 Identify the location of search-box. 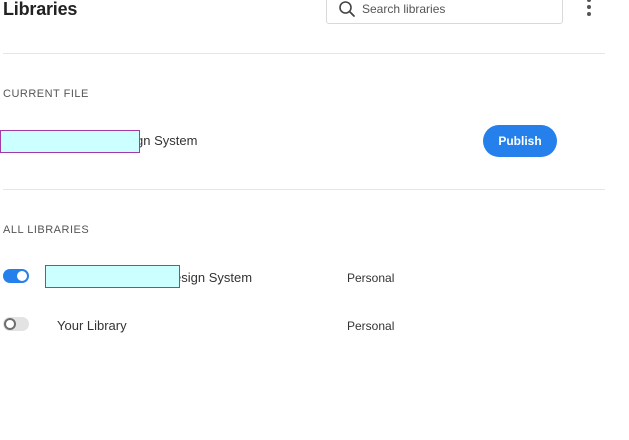
(444, 12).